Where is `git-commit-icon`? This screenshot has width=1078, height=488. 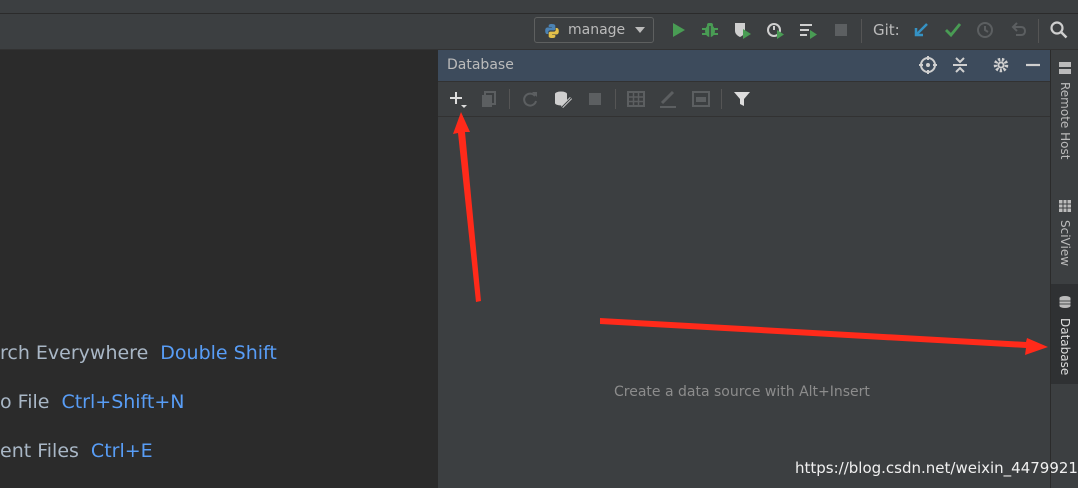
git-commit-icon is located at coordinates (953, 30).